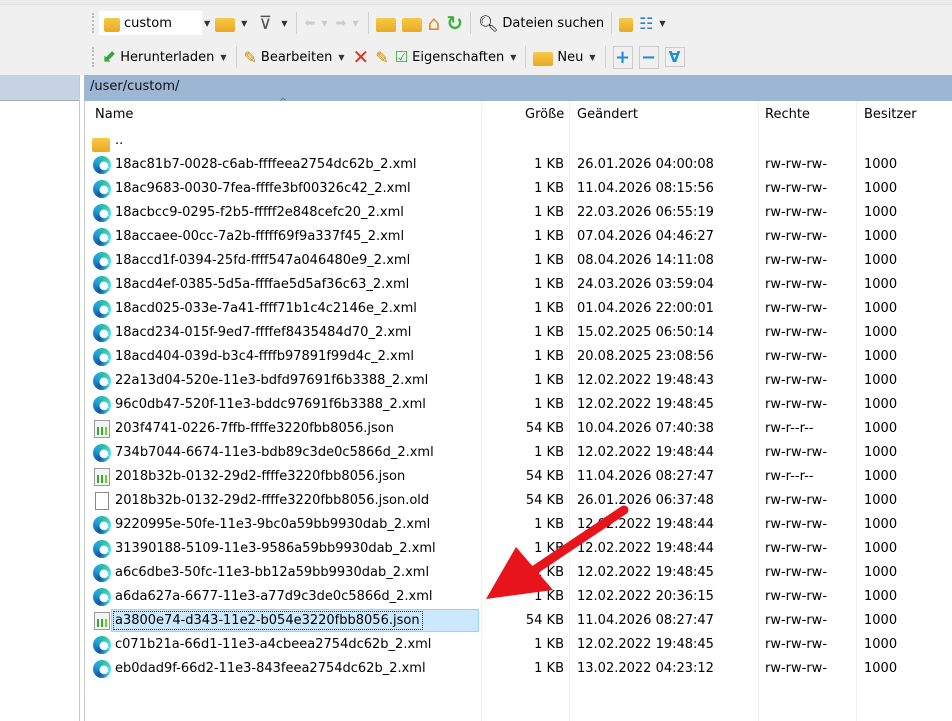  I want to click on red-arrow-annotation, so click(557, 552).